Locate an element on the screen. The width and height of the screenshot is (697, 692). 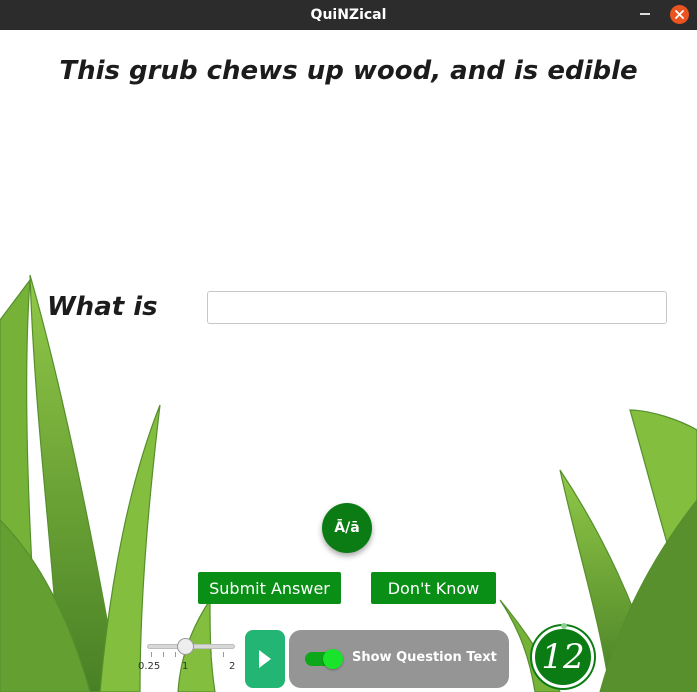
countdown-timer: 12 is located at coordinates (563, 655).